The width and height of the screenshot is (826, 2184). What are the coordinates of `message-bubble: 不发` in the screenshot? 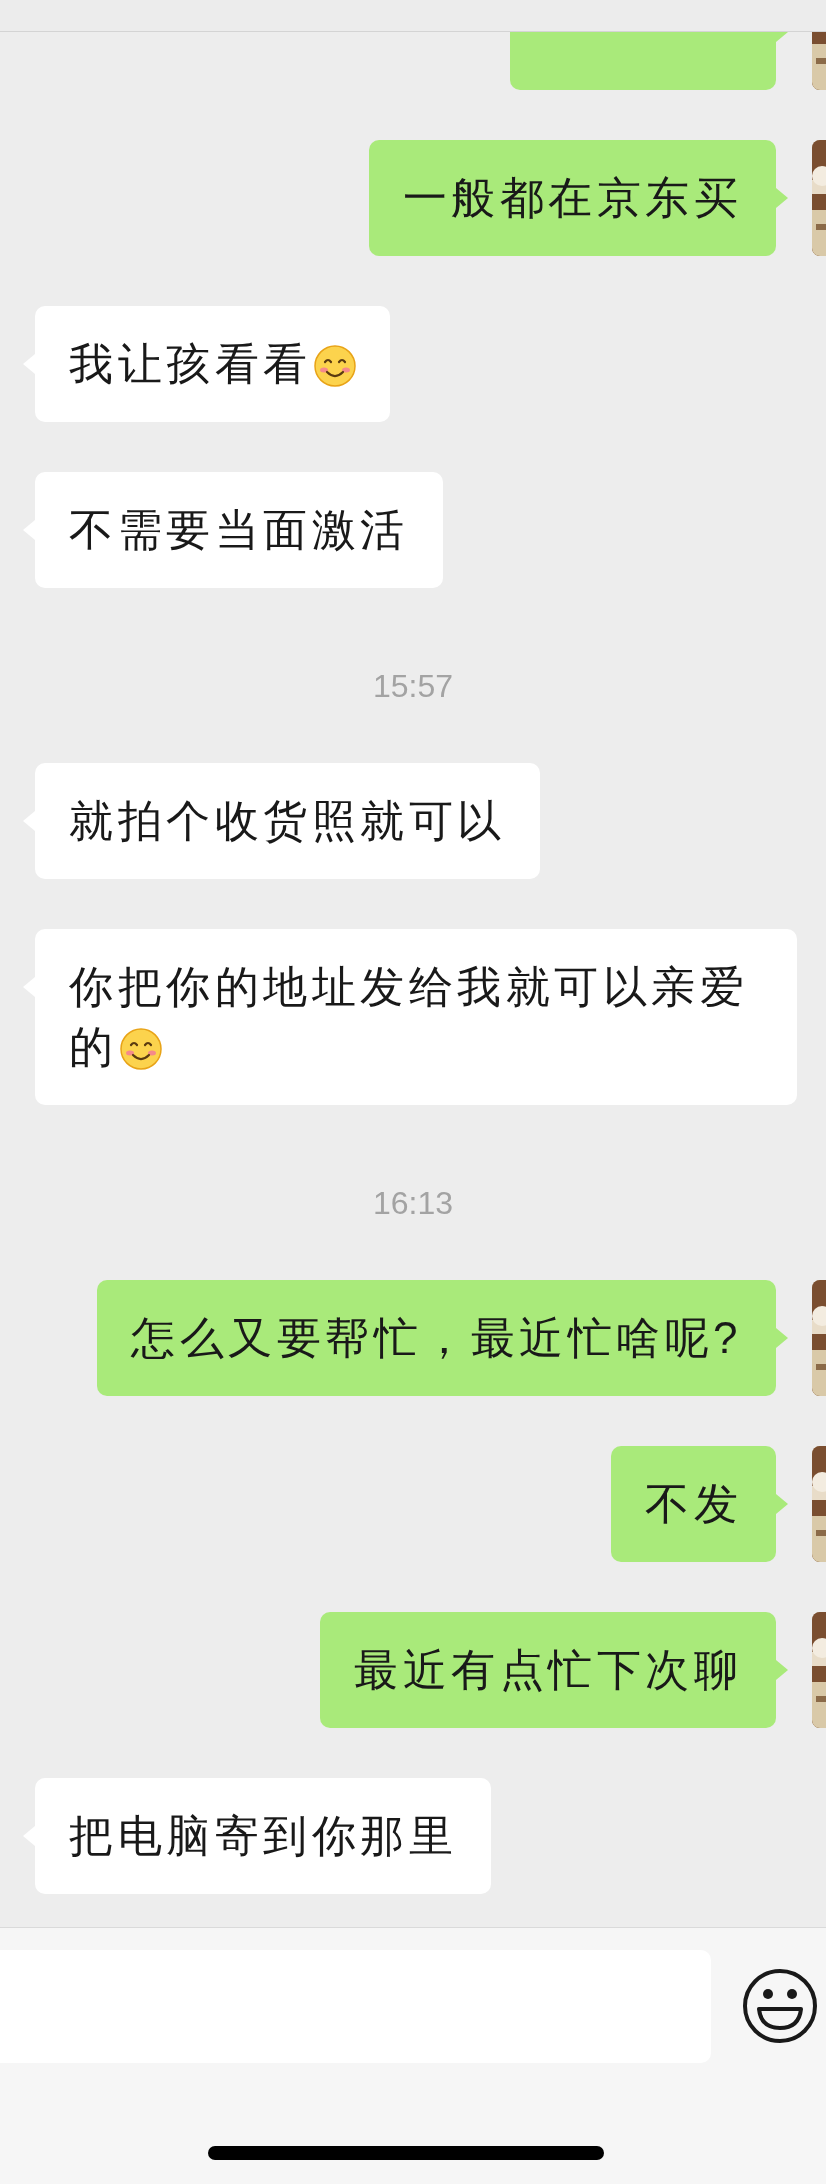 It's located at (693, 1504).